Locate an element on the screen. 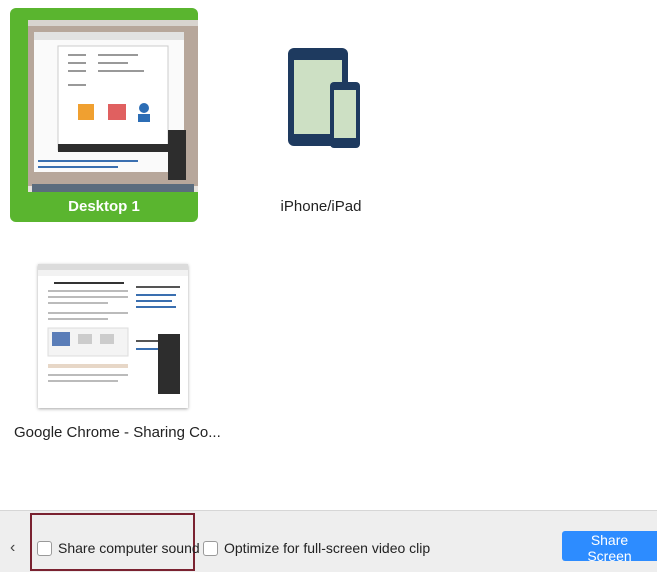 The height and width of the screenshot is (572, 657). tile-label: iPhone/iPad is located at coordinates (321, 206).